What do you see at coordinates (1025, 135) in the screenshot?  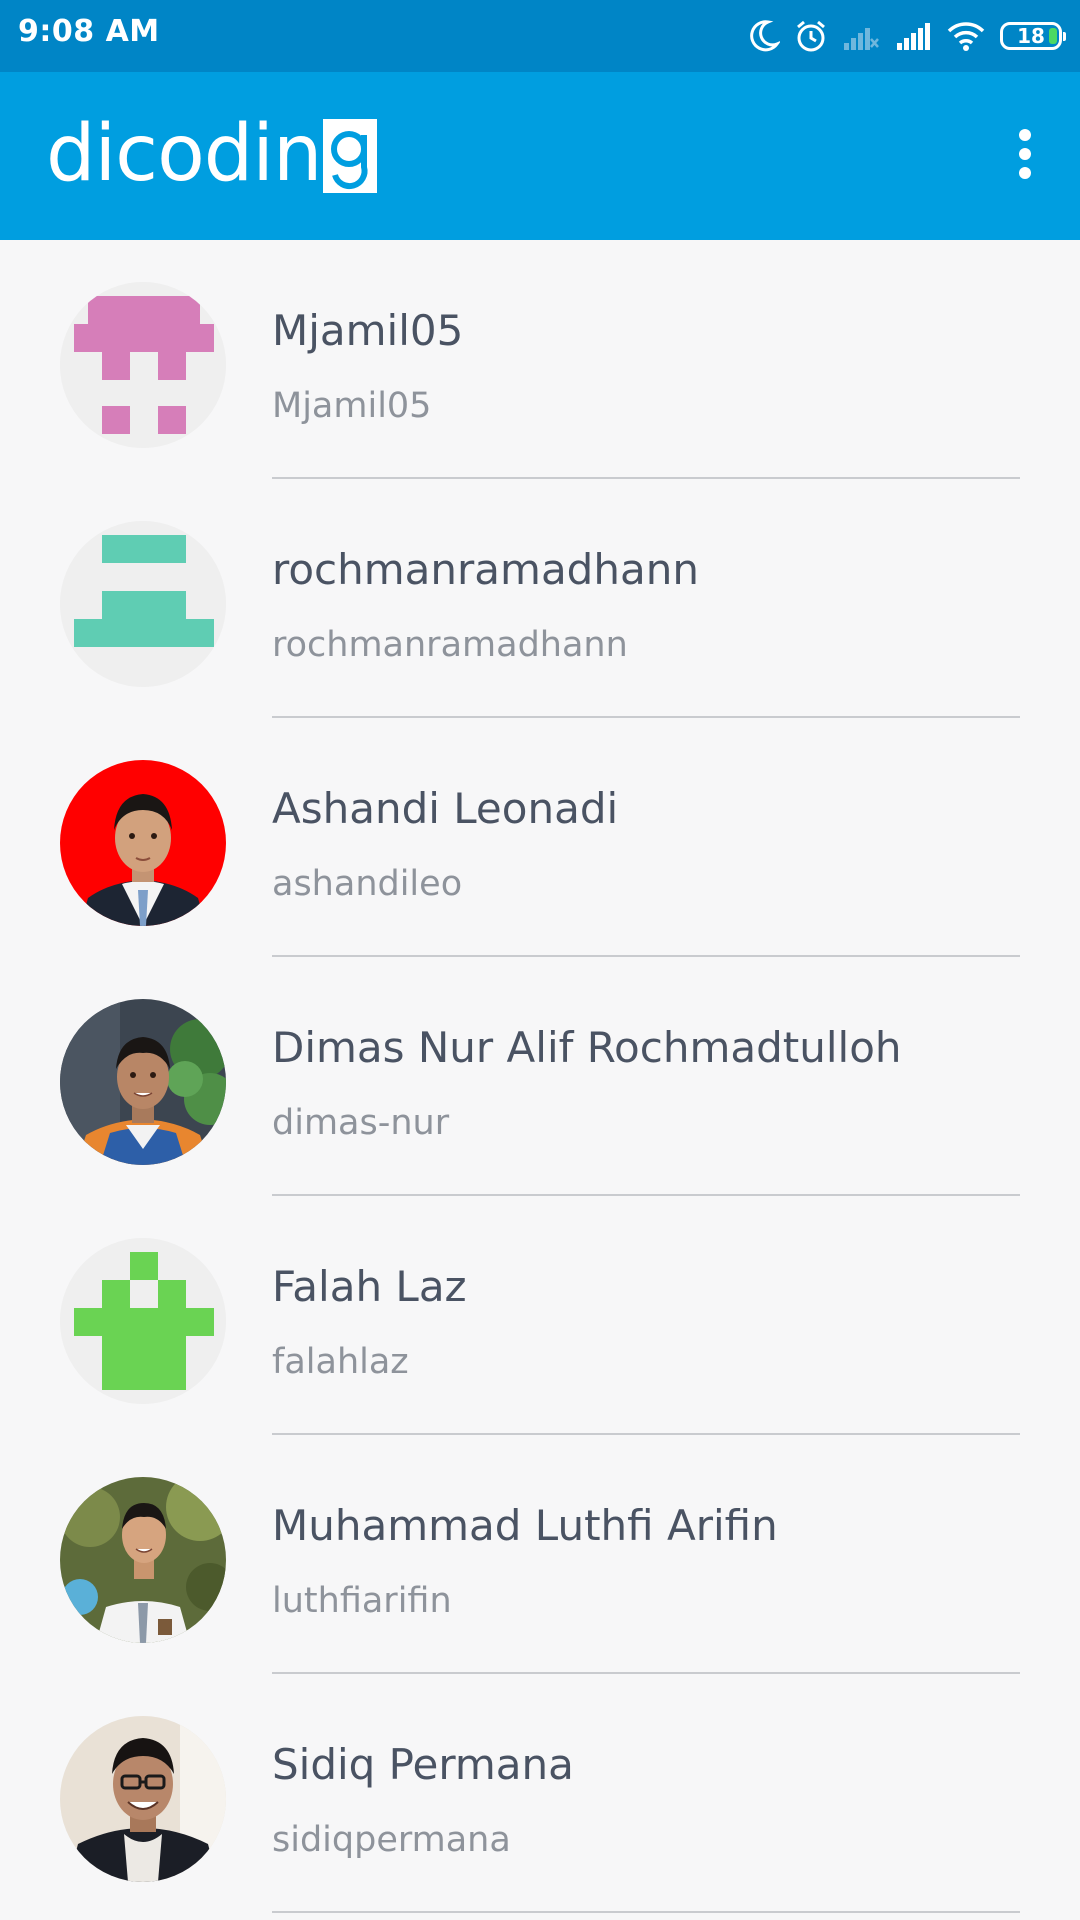 I see `overflow-menu-icon` at bounding box center [1025, 135].